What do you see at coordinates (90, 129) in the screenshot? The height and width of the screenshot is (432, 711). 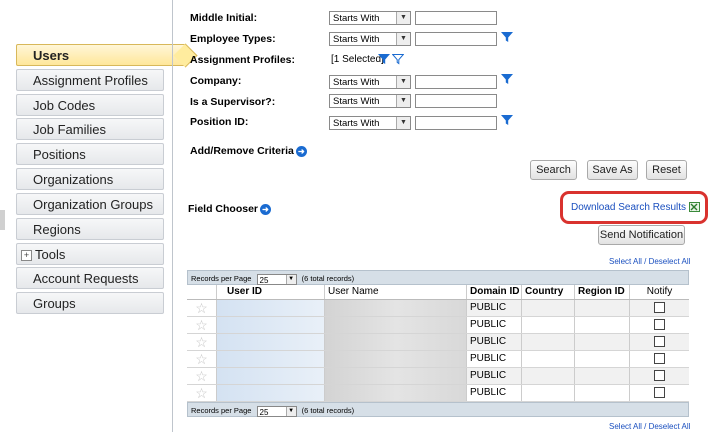 I see `sidebar-item-job-families: Job Families` at bounding box center [90, 129].